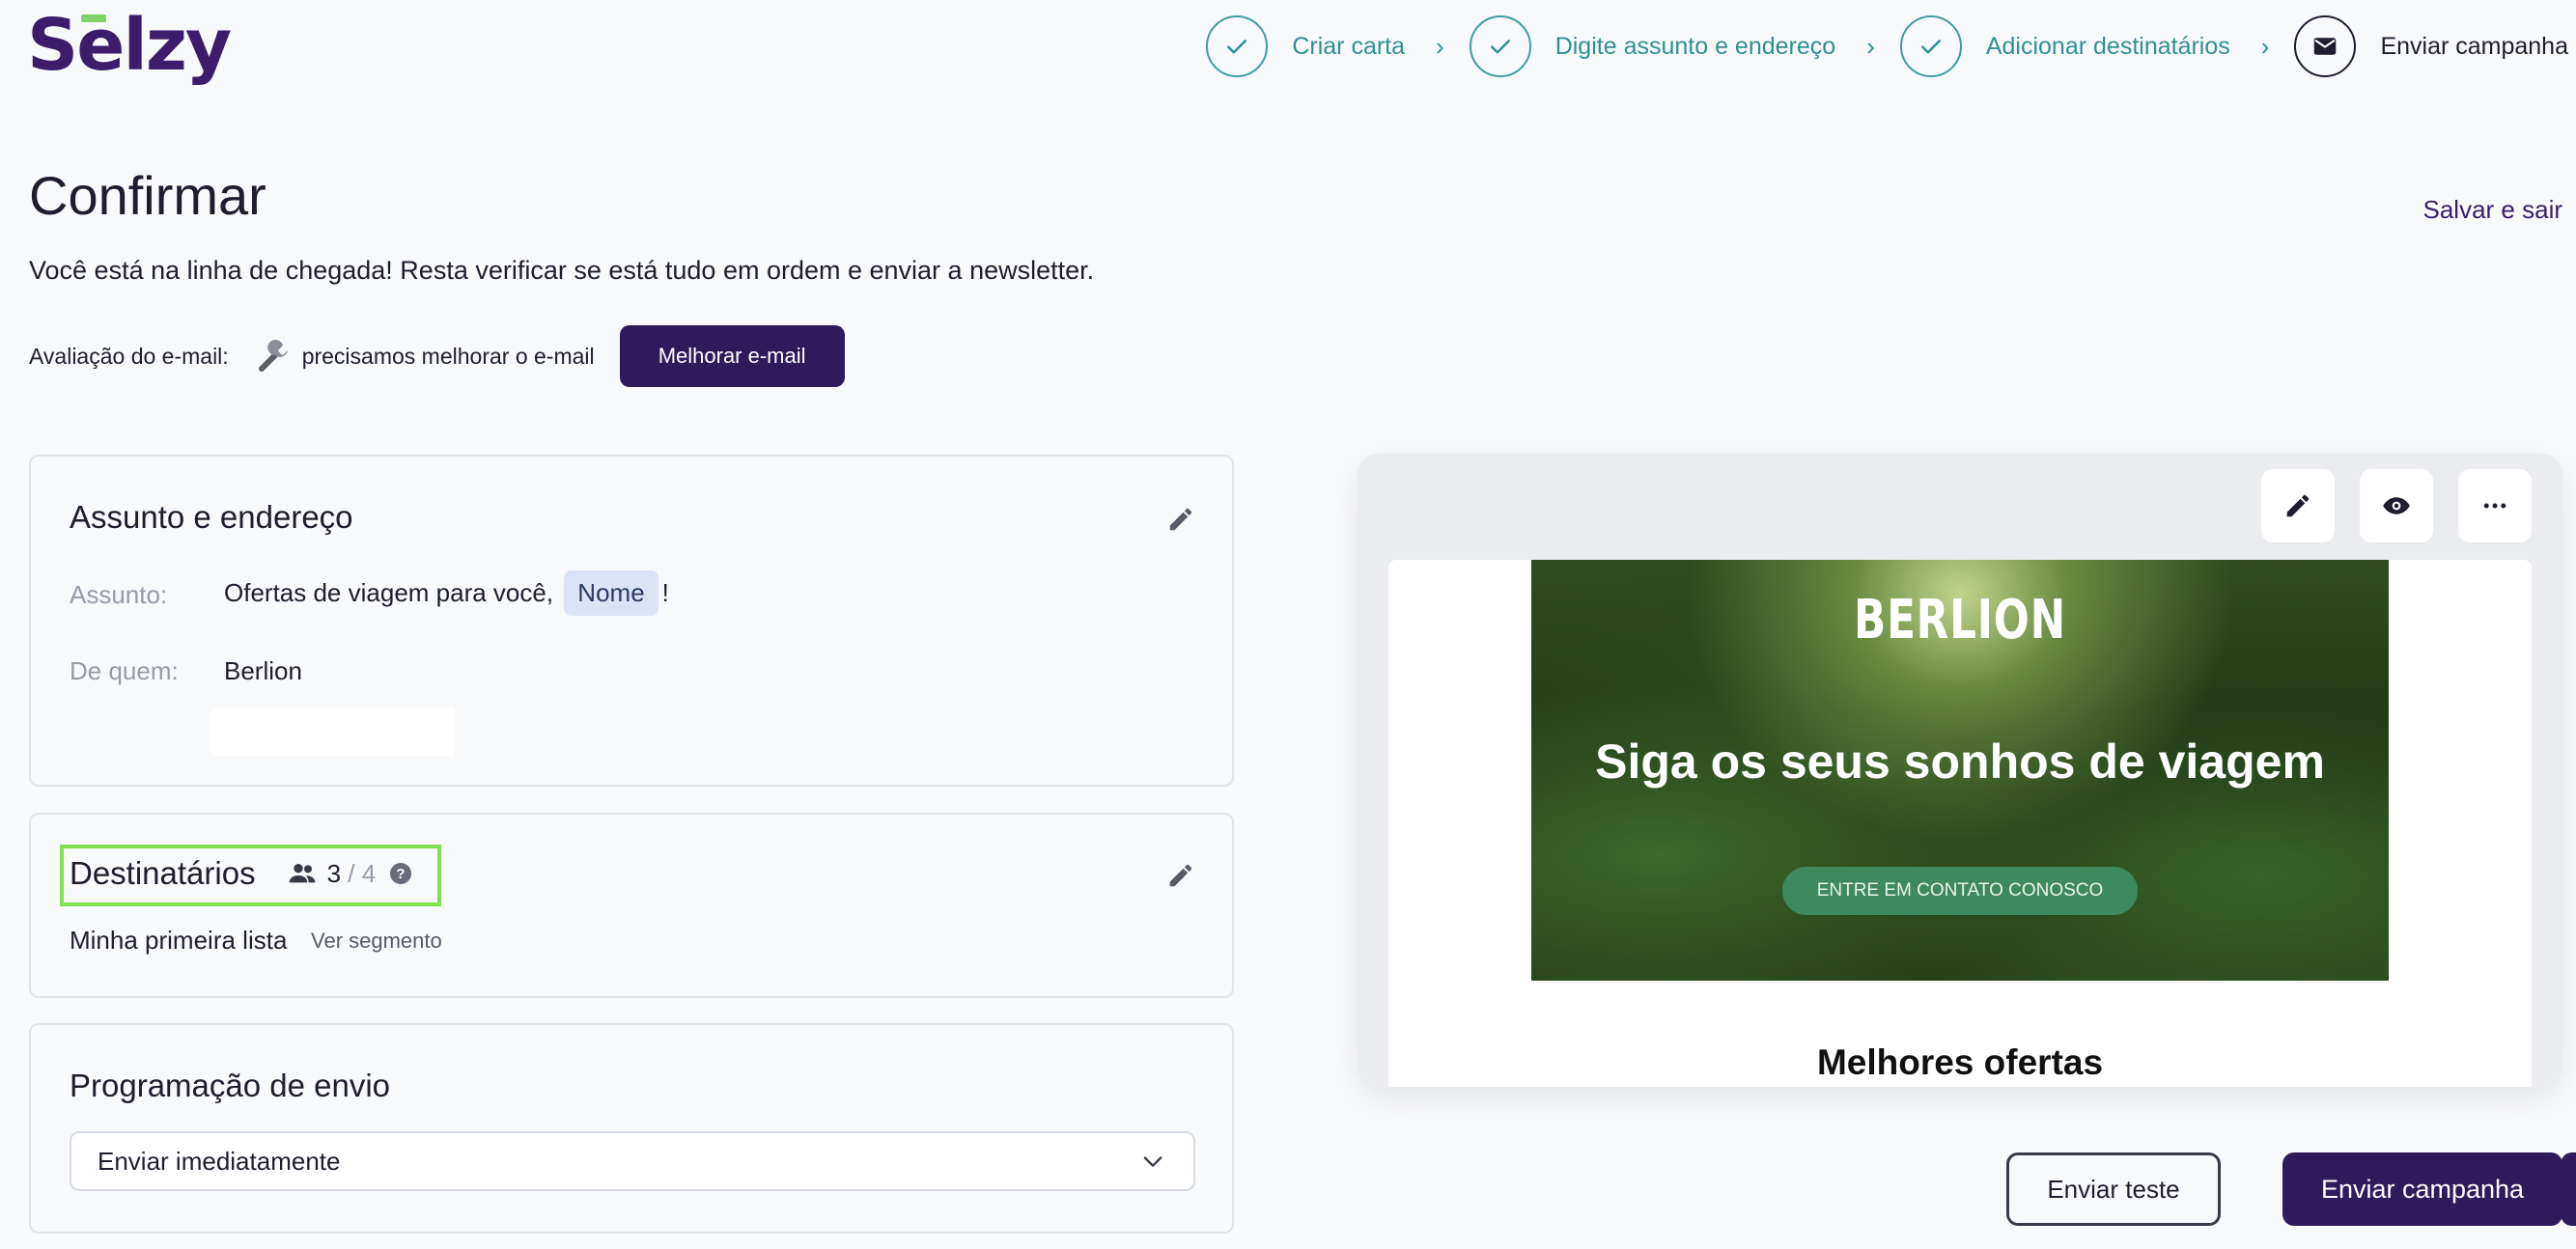 The height and width of the screenshot is (1249, 2576). I want to click on list-name: Minha primeira lista, so click(179, 940).